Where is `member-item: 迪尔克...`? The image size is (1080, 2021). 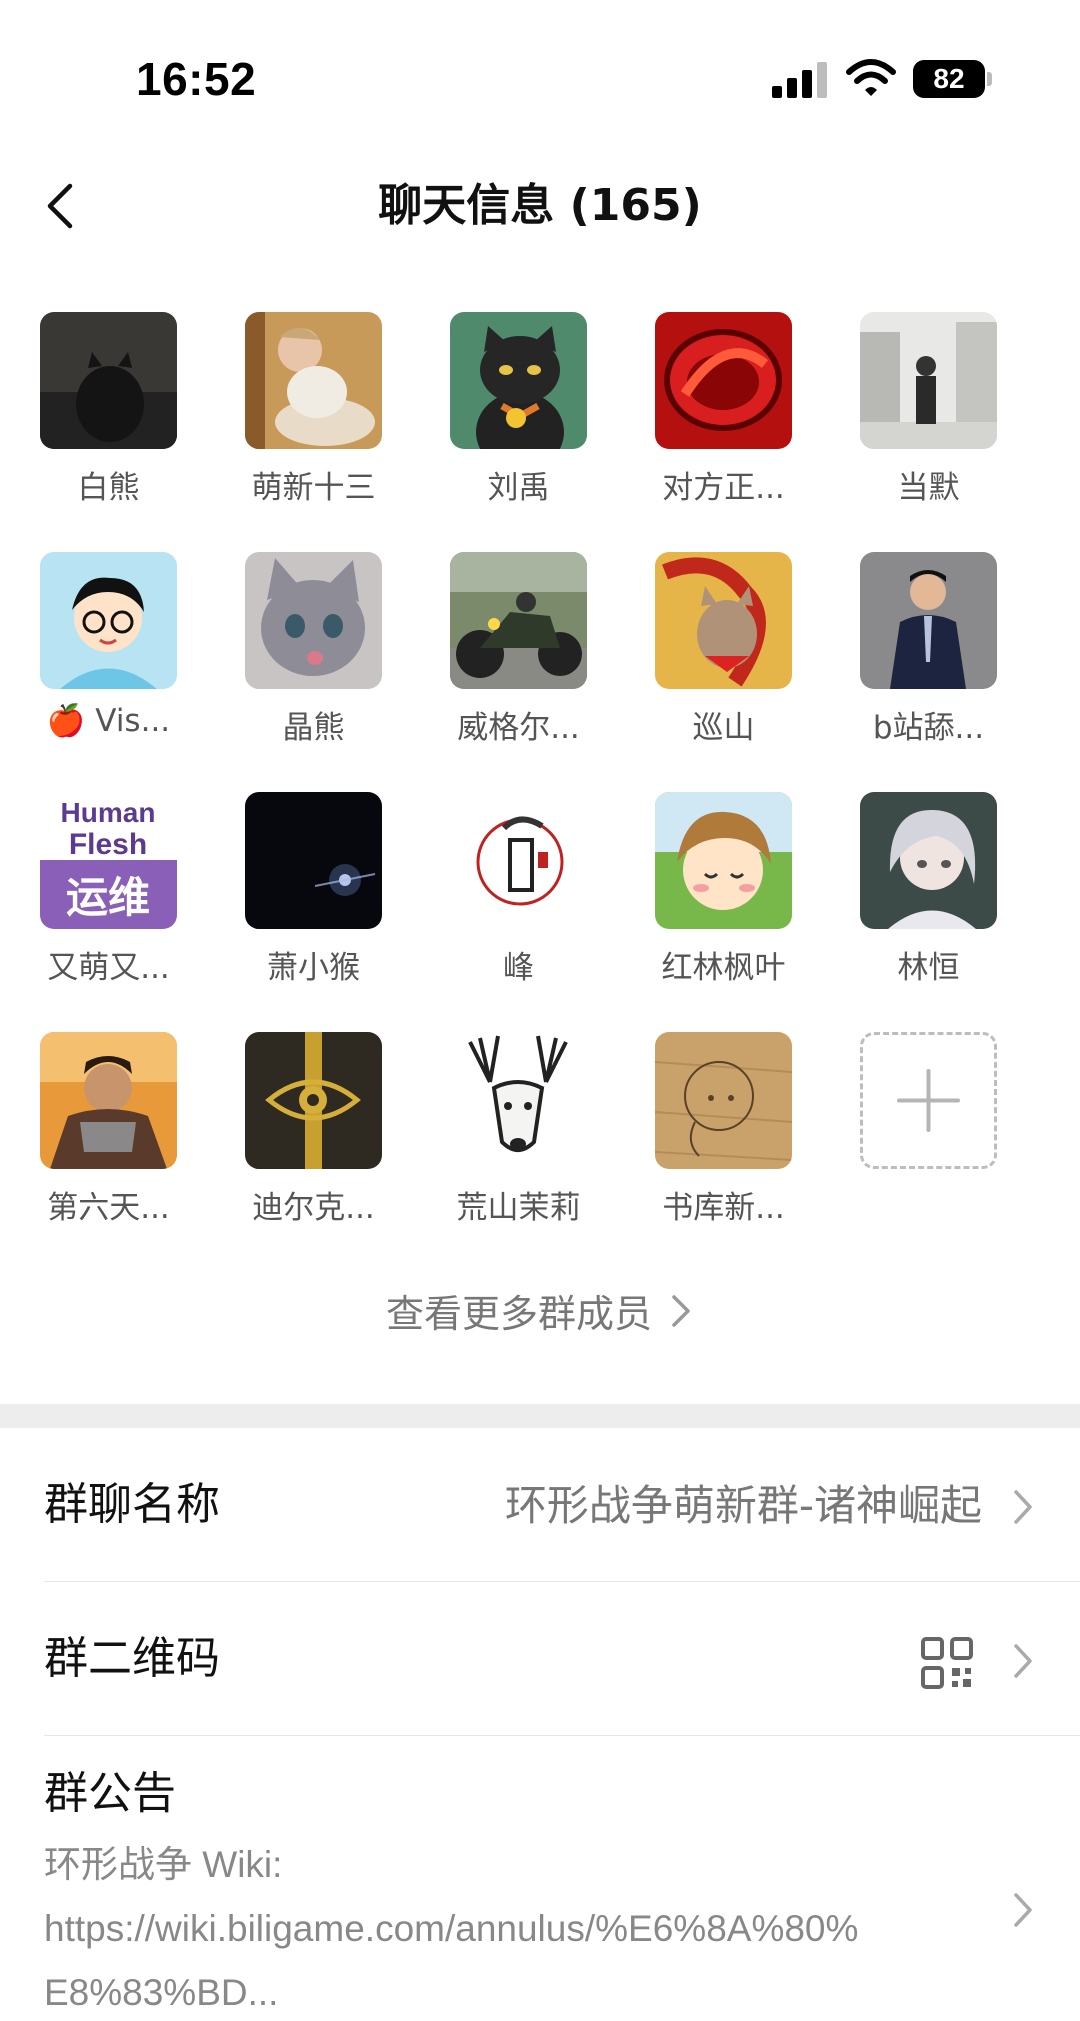 member-item: 迪尔克... is located at coordinates (307, 1132).